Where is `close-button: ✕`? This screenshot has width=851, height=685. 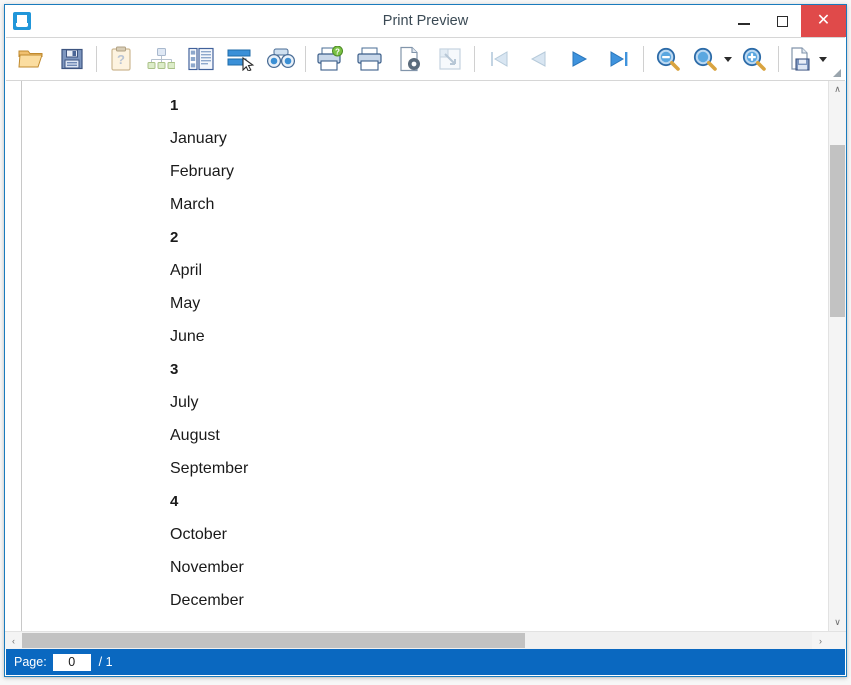
close-button: ✕ is located at coordinates (823, 21).